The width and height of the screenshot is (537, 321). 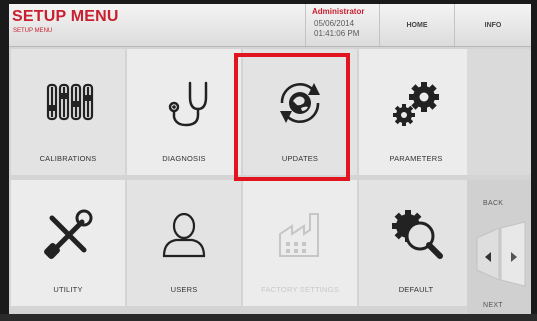 I want to click on factory-settings-tile: FACTORY SETTINGS, so click(x=300, y=243).